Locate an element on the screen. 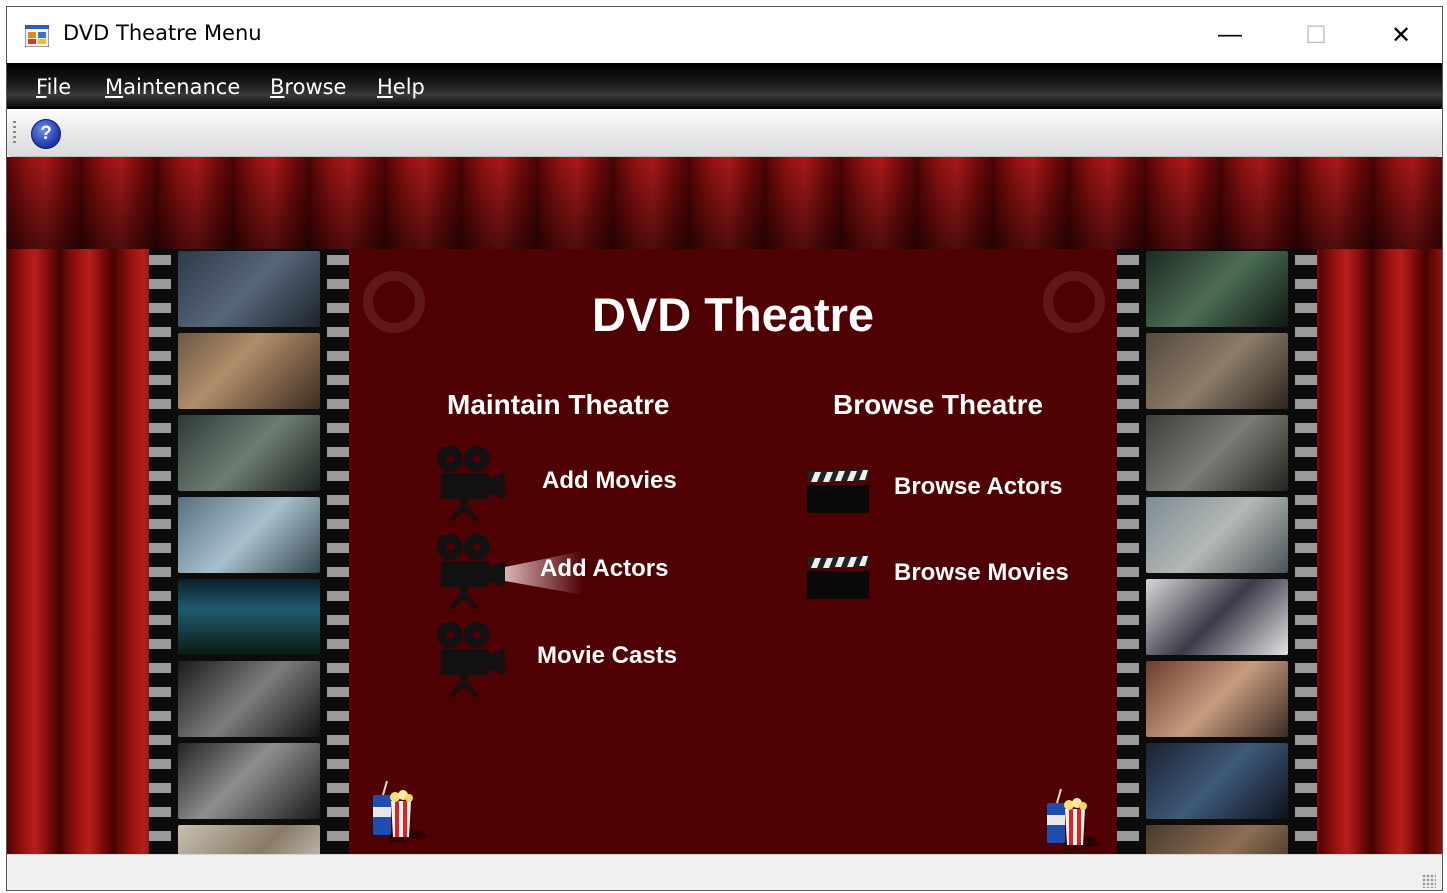 The image size is (1447, 893). page-title: DVD Theatre is located at coordinates (733, 314).